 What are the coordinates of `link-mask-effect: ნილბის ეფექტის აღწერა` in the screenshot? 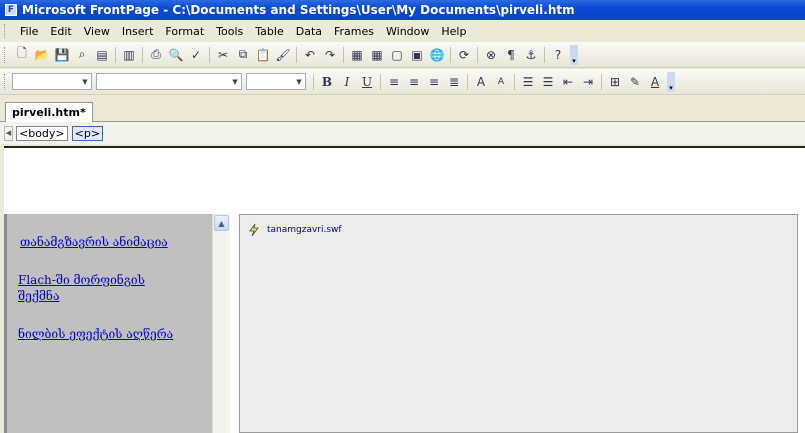 It's located at (95, 334).